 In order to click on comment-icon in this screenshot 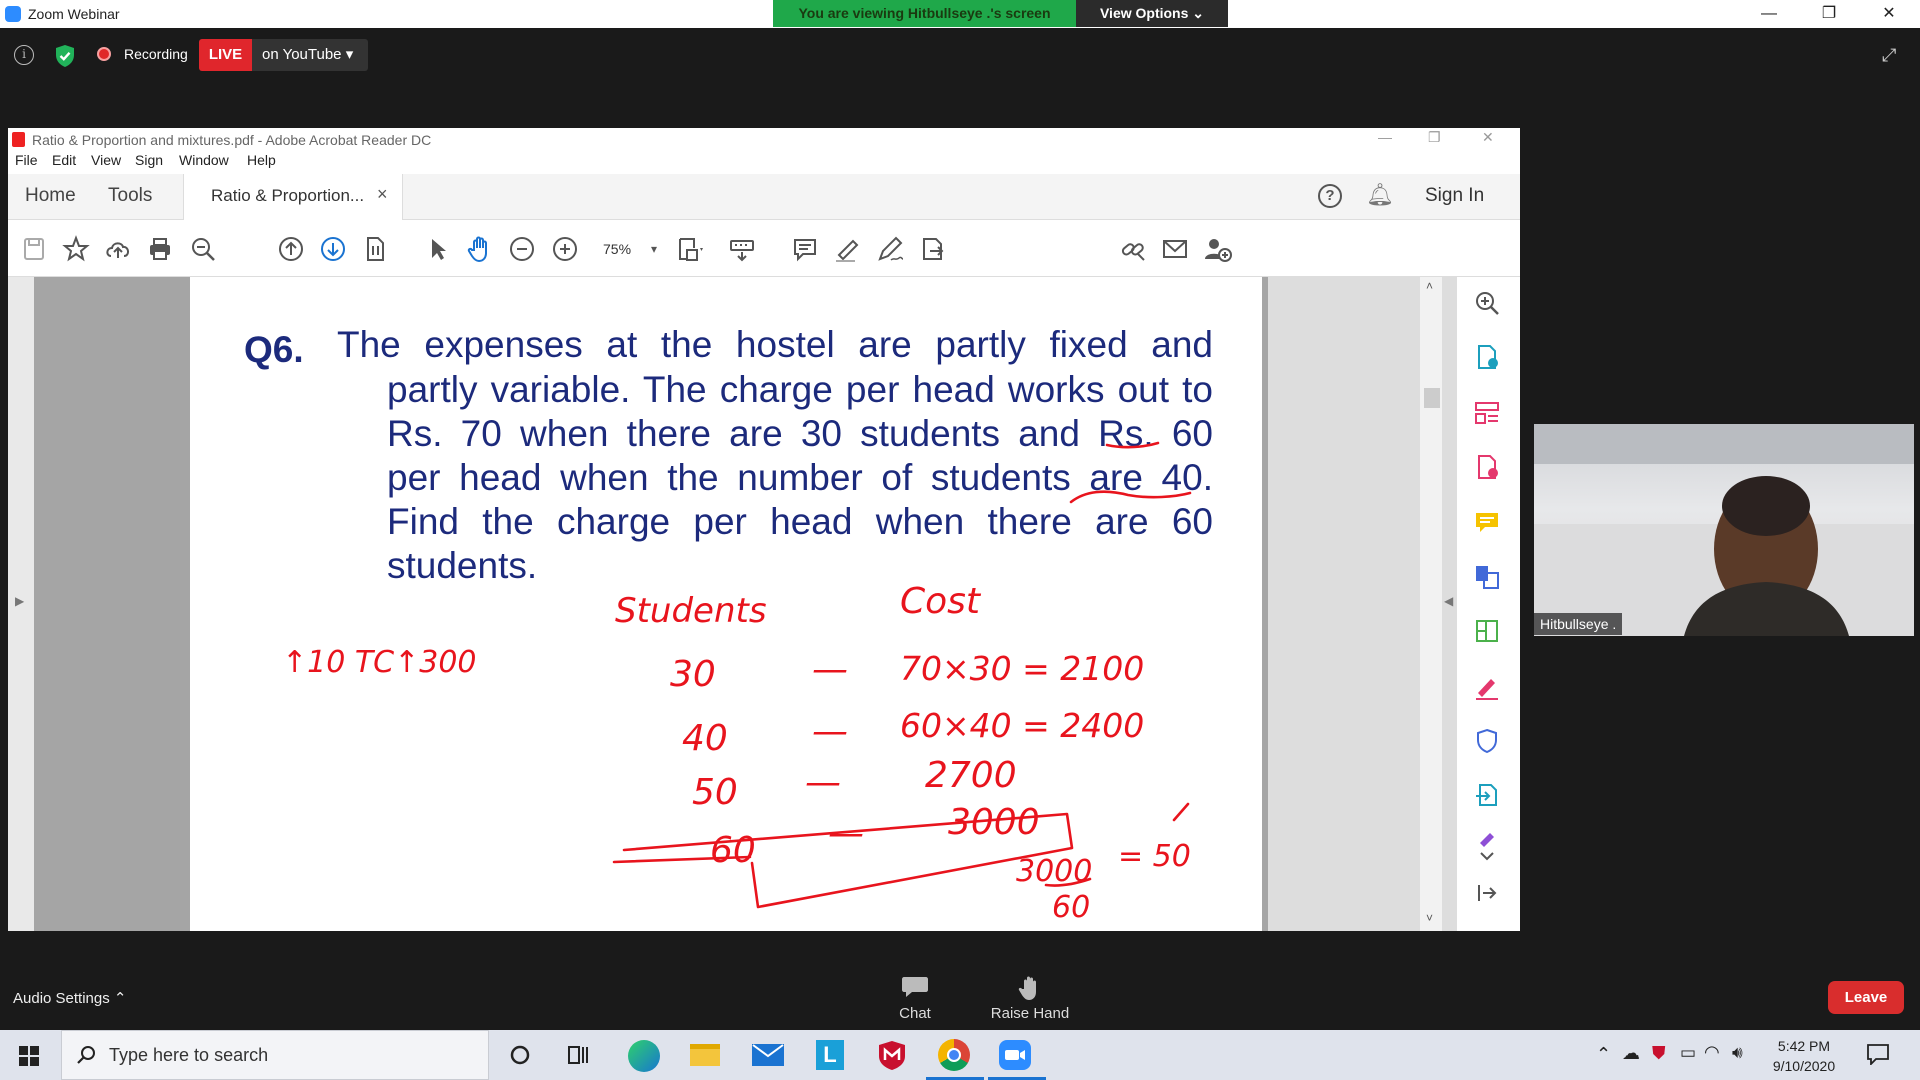, I will do `click(805, 249)`.